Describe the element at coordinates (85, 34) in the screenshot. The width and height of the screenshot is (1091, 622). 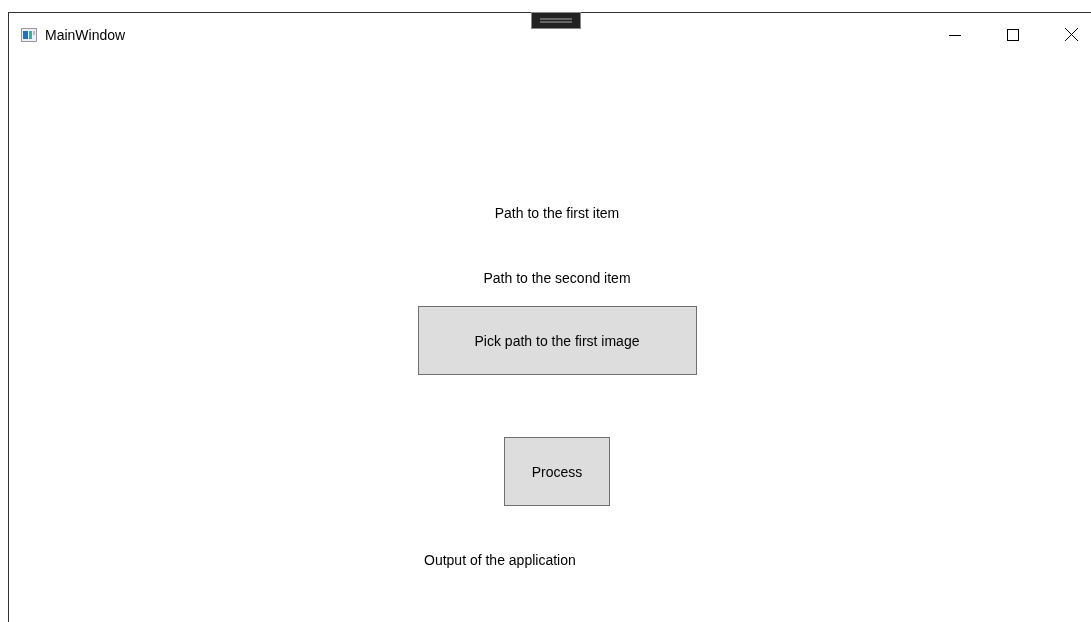
I see `window-title: MainWindow` at that location.